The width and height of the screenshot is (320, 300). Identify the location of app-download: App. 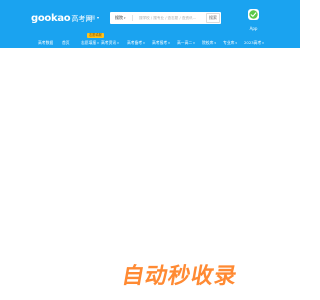
(253, 20).